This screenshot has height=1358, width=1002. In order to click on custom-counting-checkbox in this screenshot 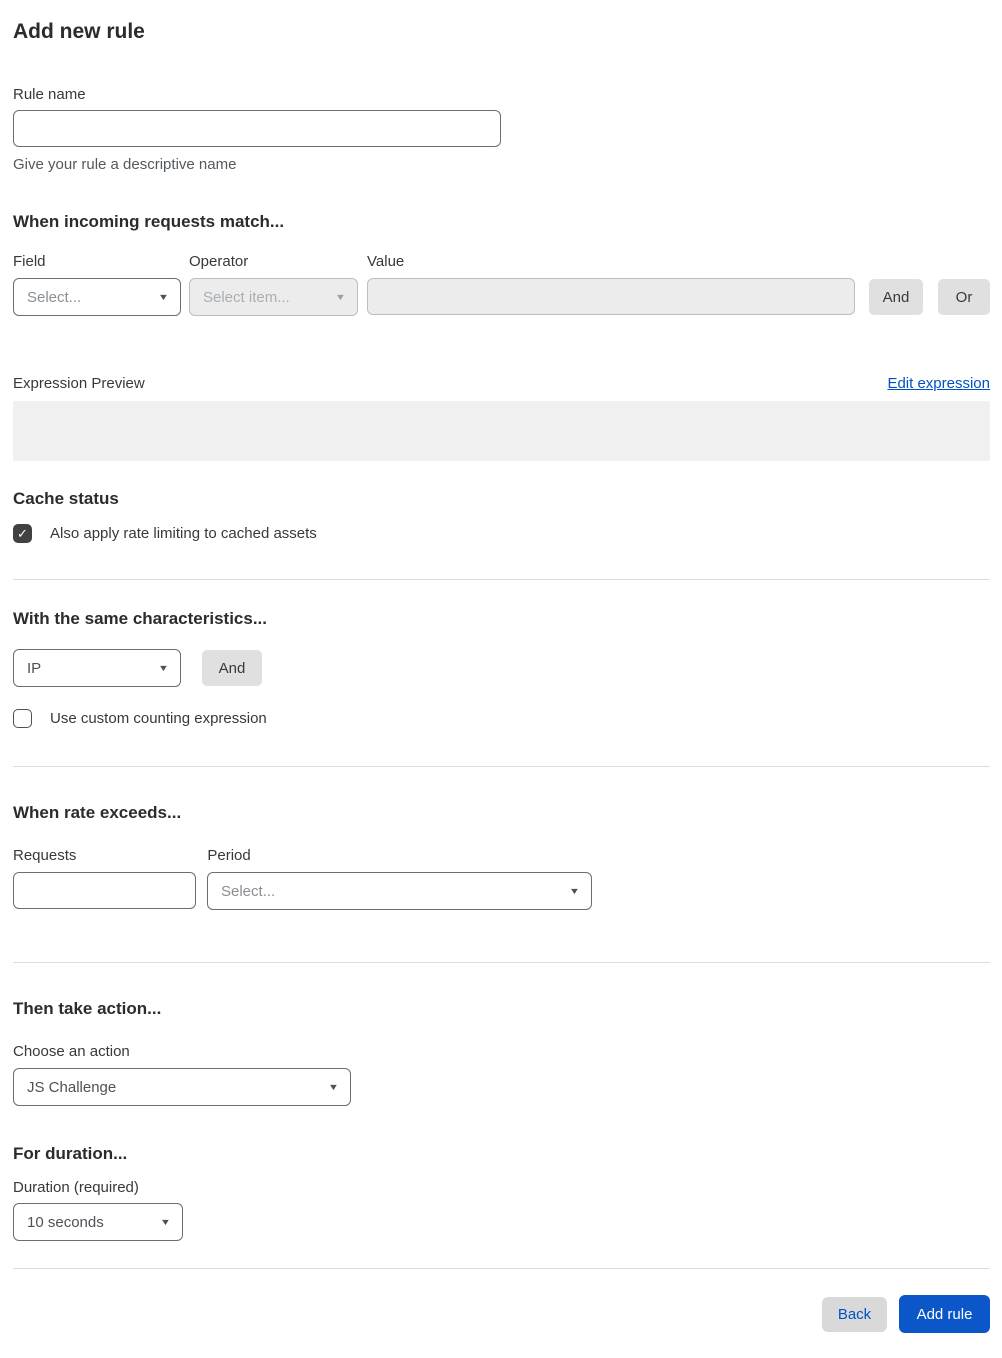, I will do `click(22, 718)`.